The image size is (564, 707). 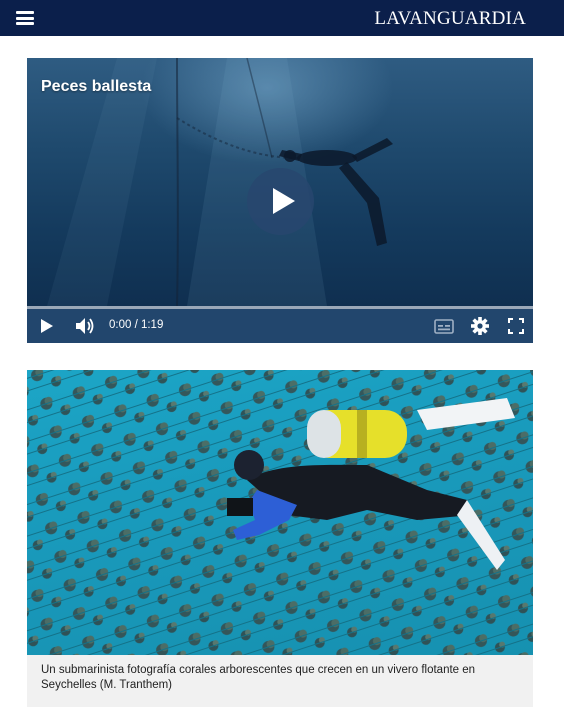 What do you see at coordinates (444, 326) in the screenshot?
I see `subtitles-icon` at bounding box center [444, 326].